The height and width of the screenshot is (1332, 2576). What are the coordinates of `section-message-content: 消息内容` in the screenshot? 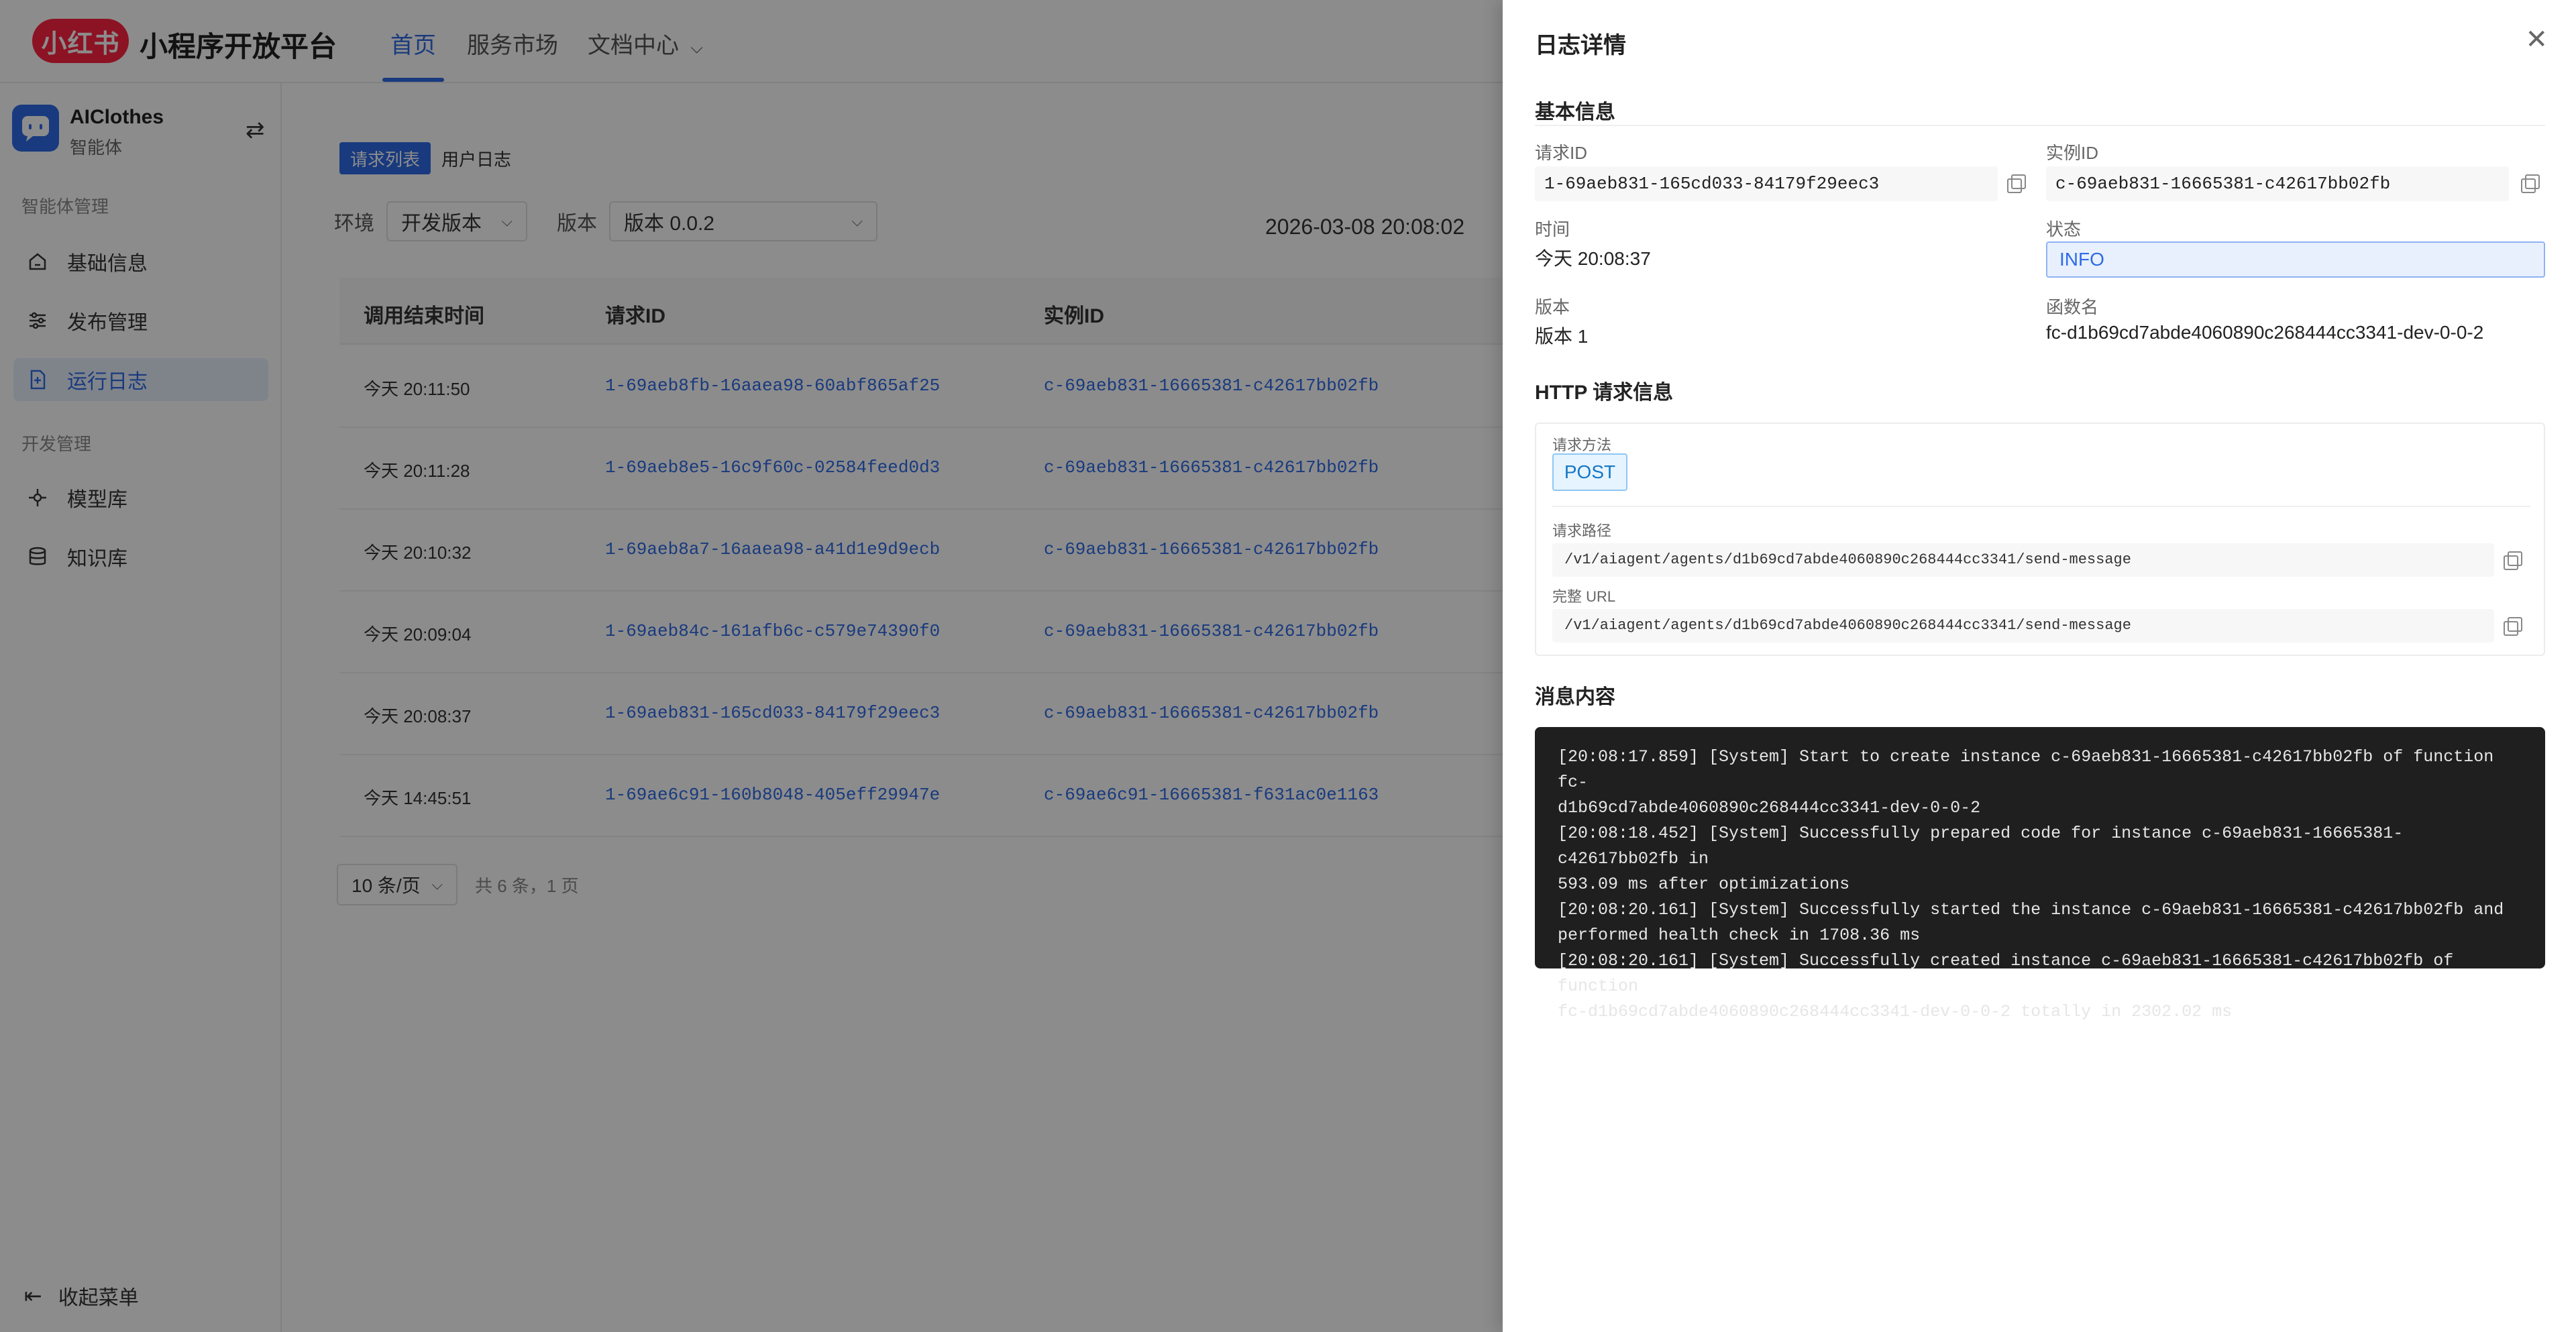 It's located at (1575, 697).